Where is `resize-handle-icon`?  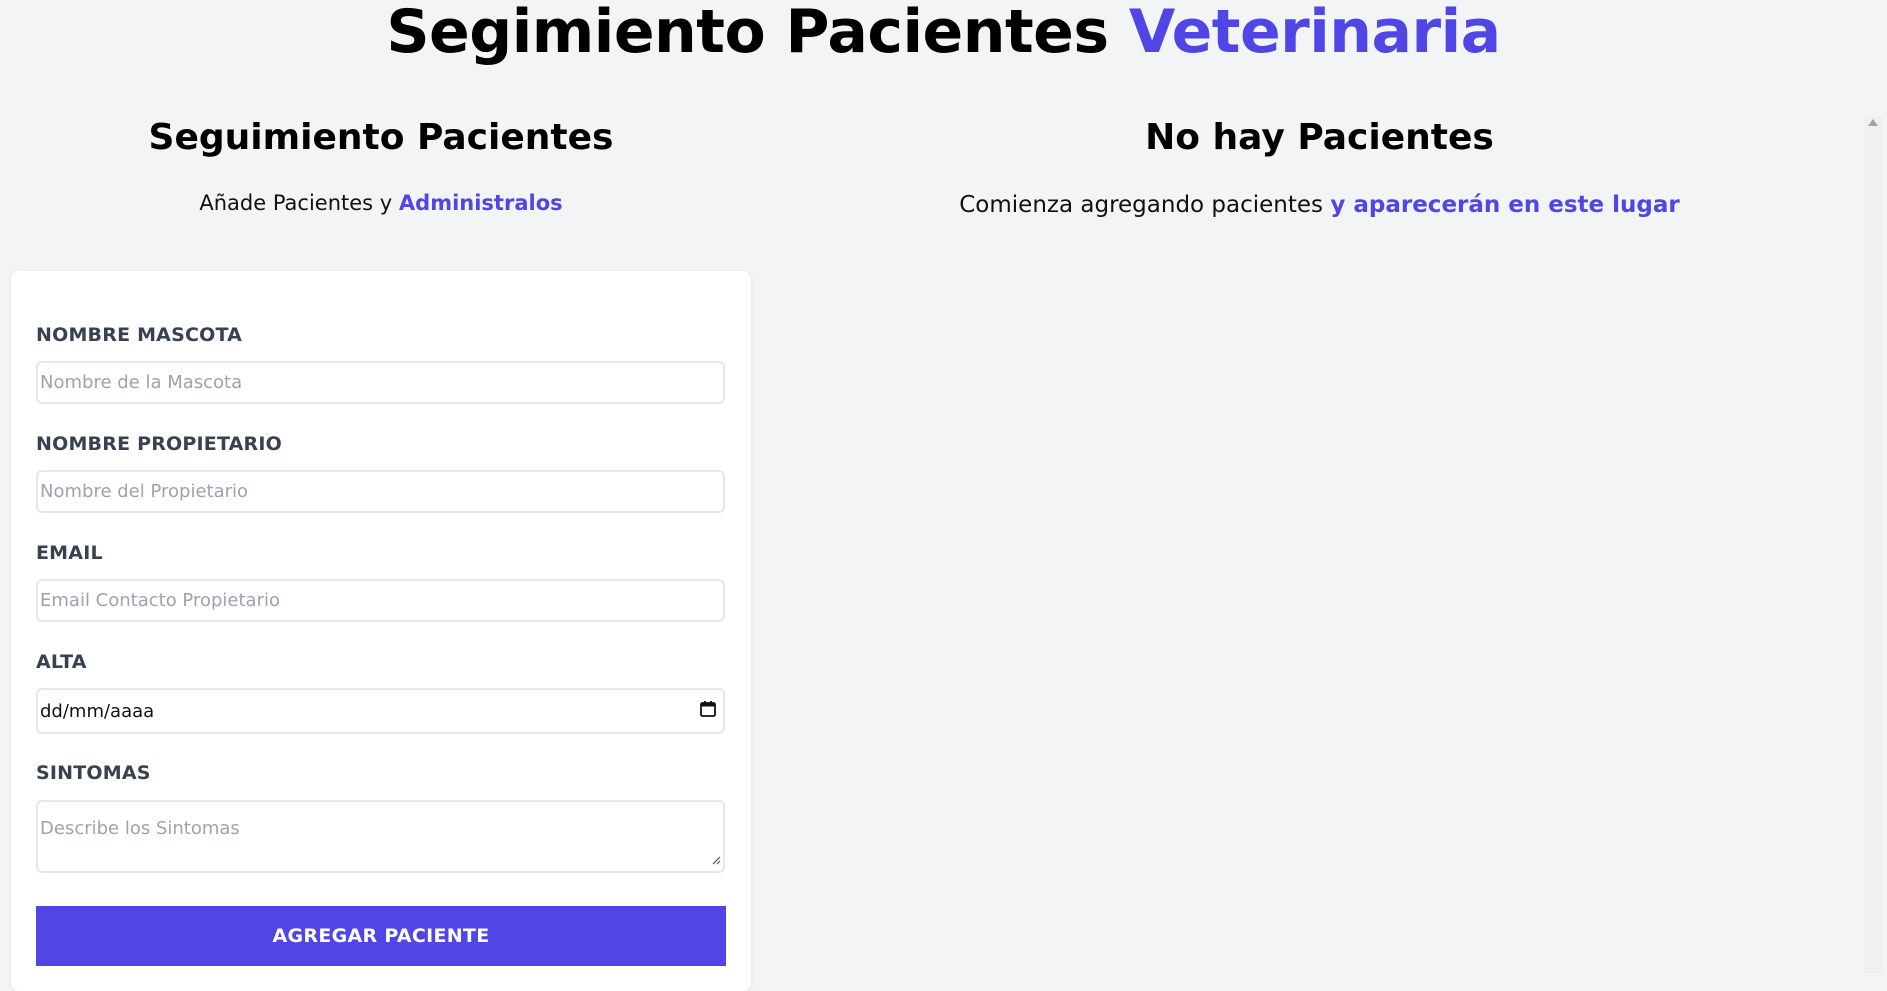
resize-handle-icon is located at coordinates (716, 859).